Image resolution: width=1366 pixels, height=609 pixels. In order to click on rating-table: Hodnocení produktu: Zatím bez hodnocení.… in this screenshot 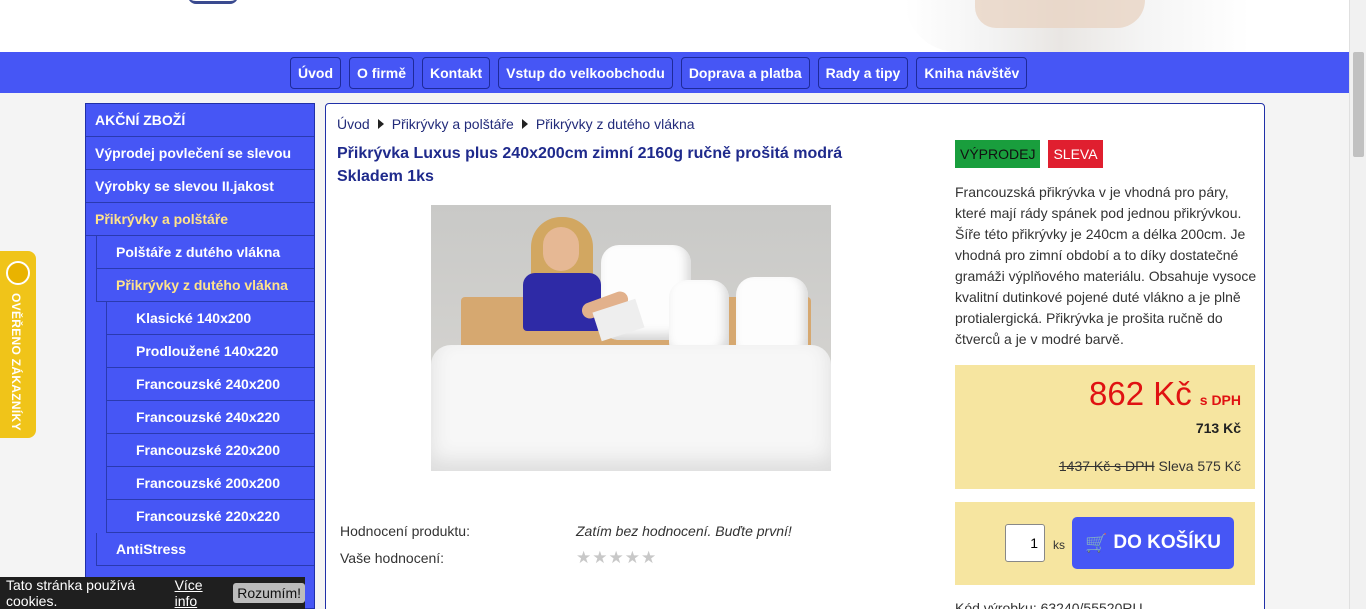, I will do `click(566, 544)`.